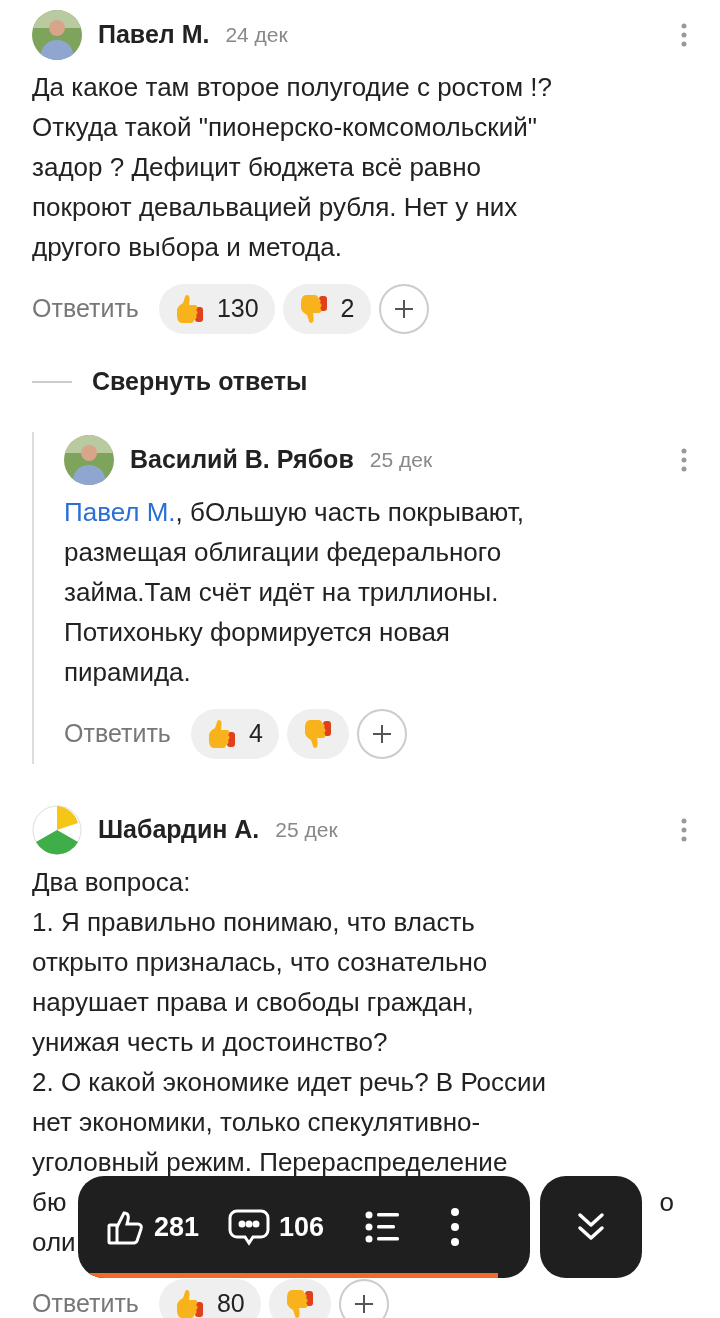  What do you see at coordinates (242, 460) in the screenshot?
I see `author-name: Василий В. Рябов` at bounding box center [242, 460].